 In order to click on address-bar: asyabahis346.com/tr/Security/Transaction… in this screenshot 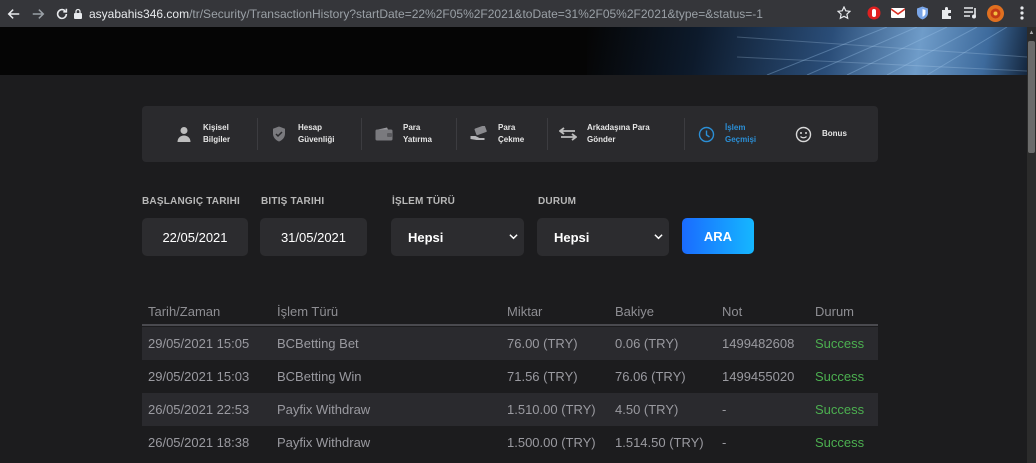, I will do `click(467, 13)`.